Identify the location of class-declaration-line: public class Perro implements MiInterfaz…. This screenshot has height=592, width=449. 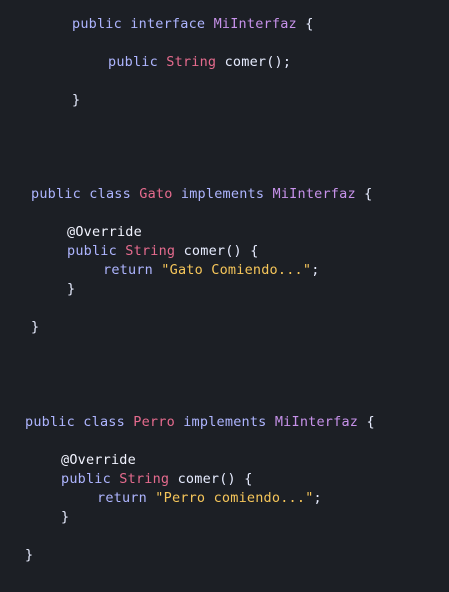
(200, 422).